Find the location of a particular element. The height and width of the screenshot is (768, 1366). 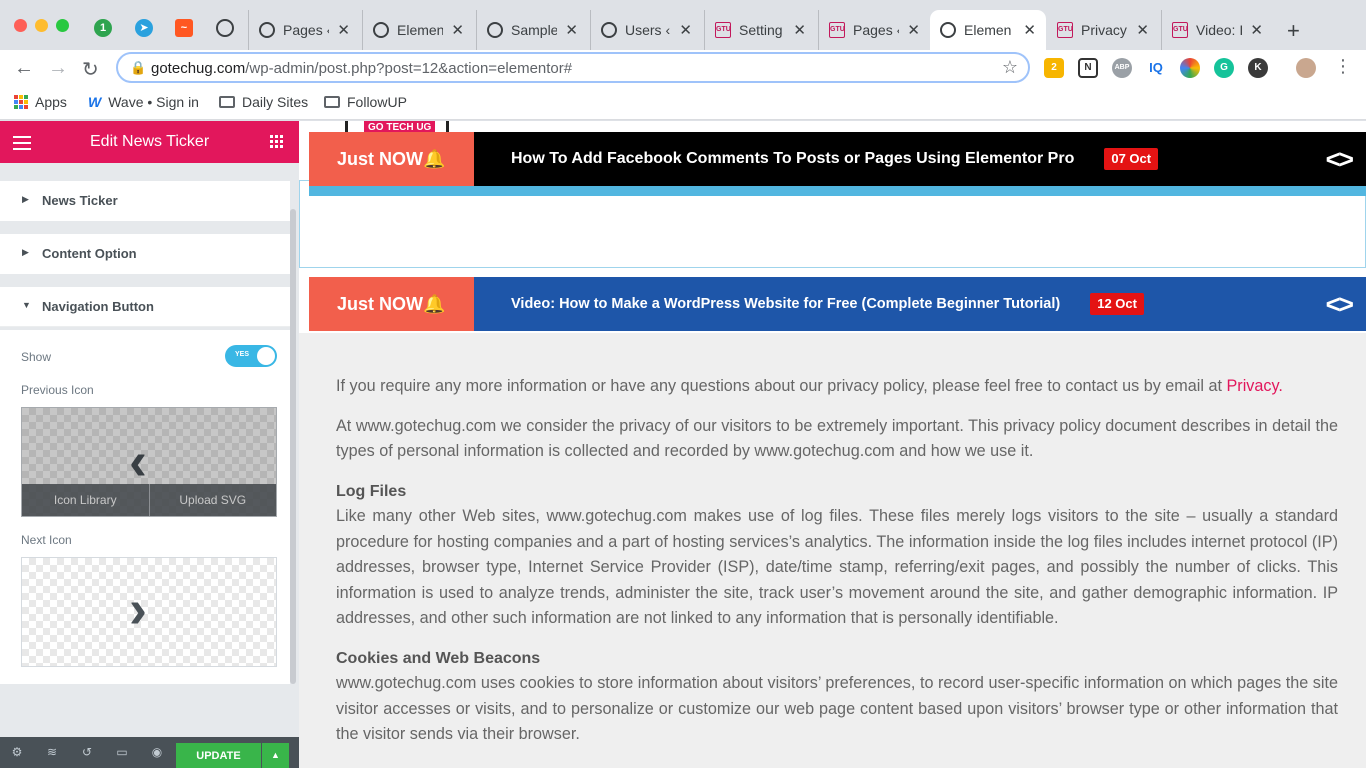

update-options-caret-icon: ▲ is located at coordinates (275, 755).